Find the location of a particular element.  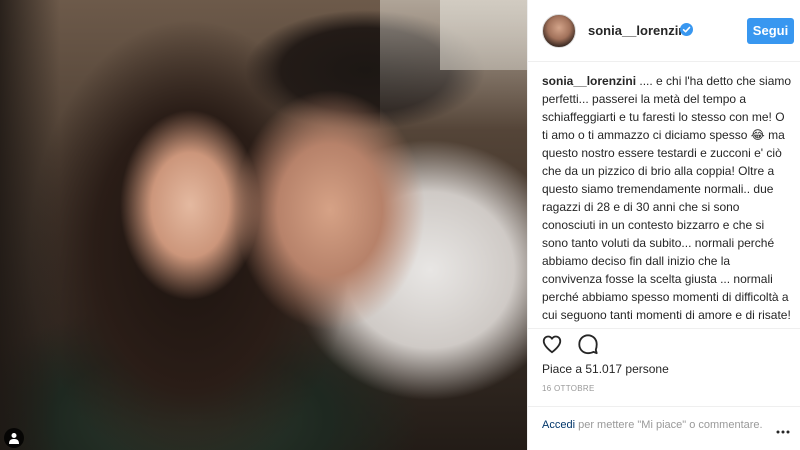

avatar is located at coordinates (559, 31).